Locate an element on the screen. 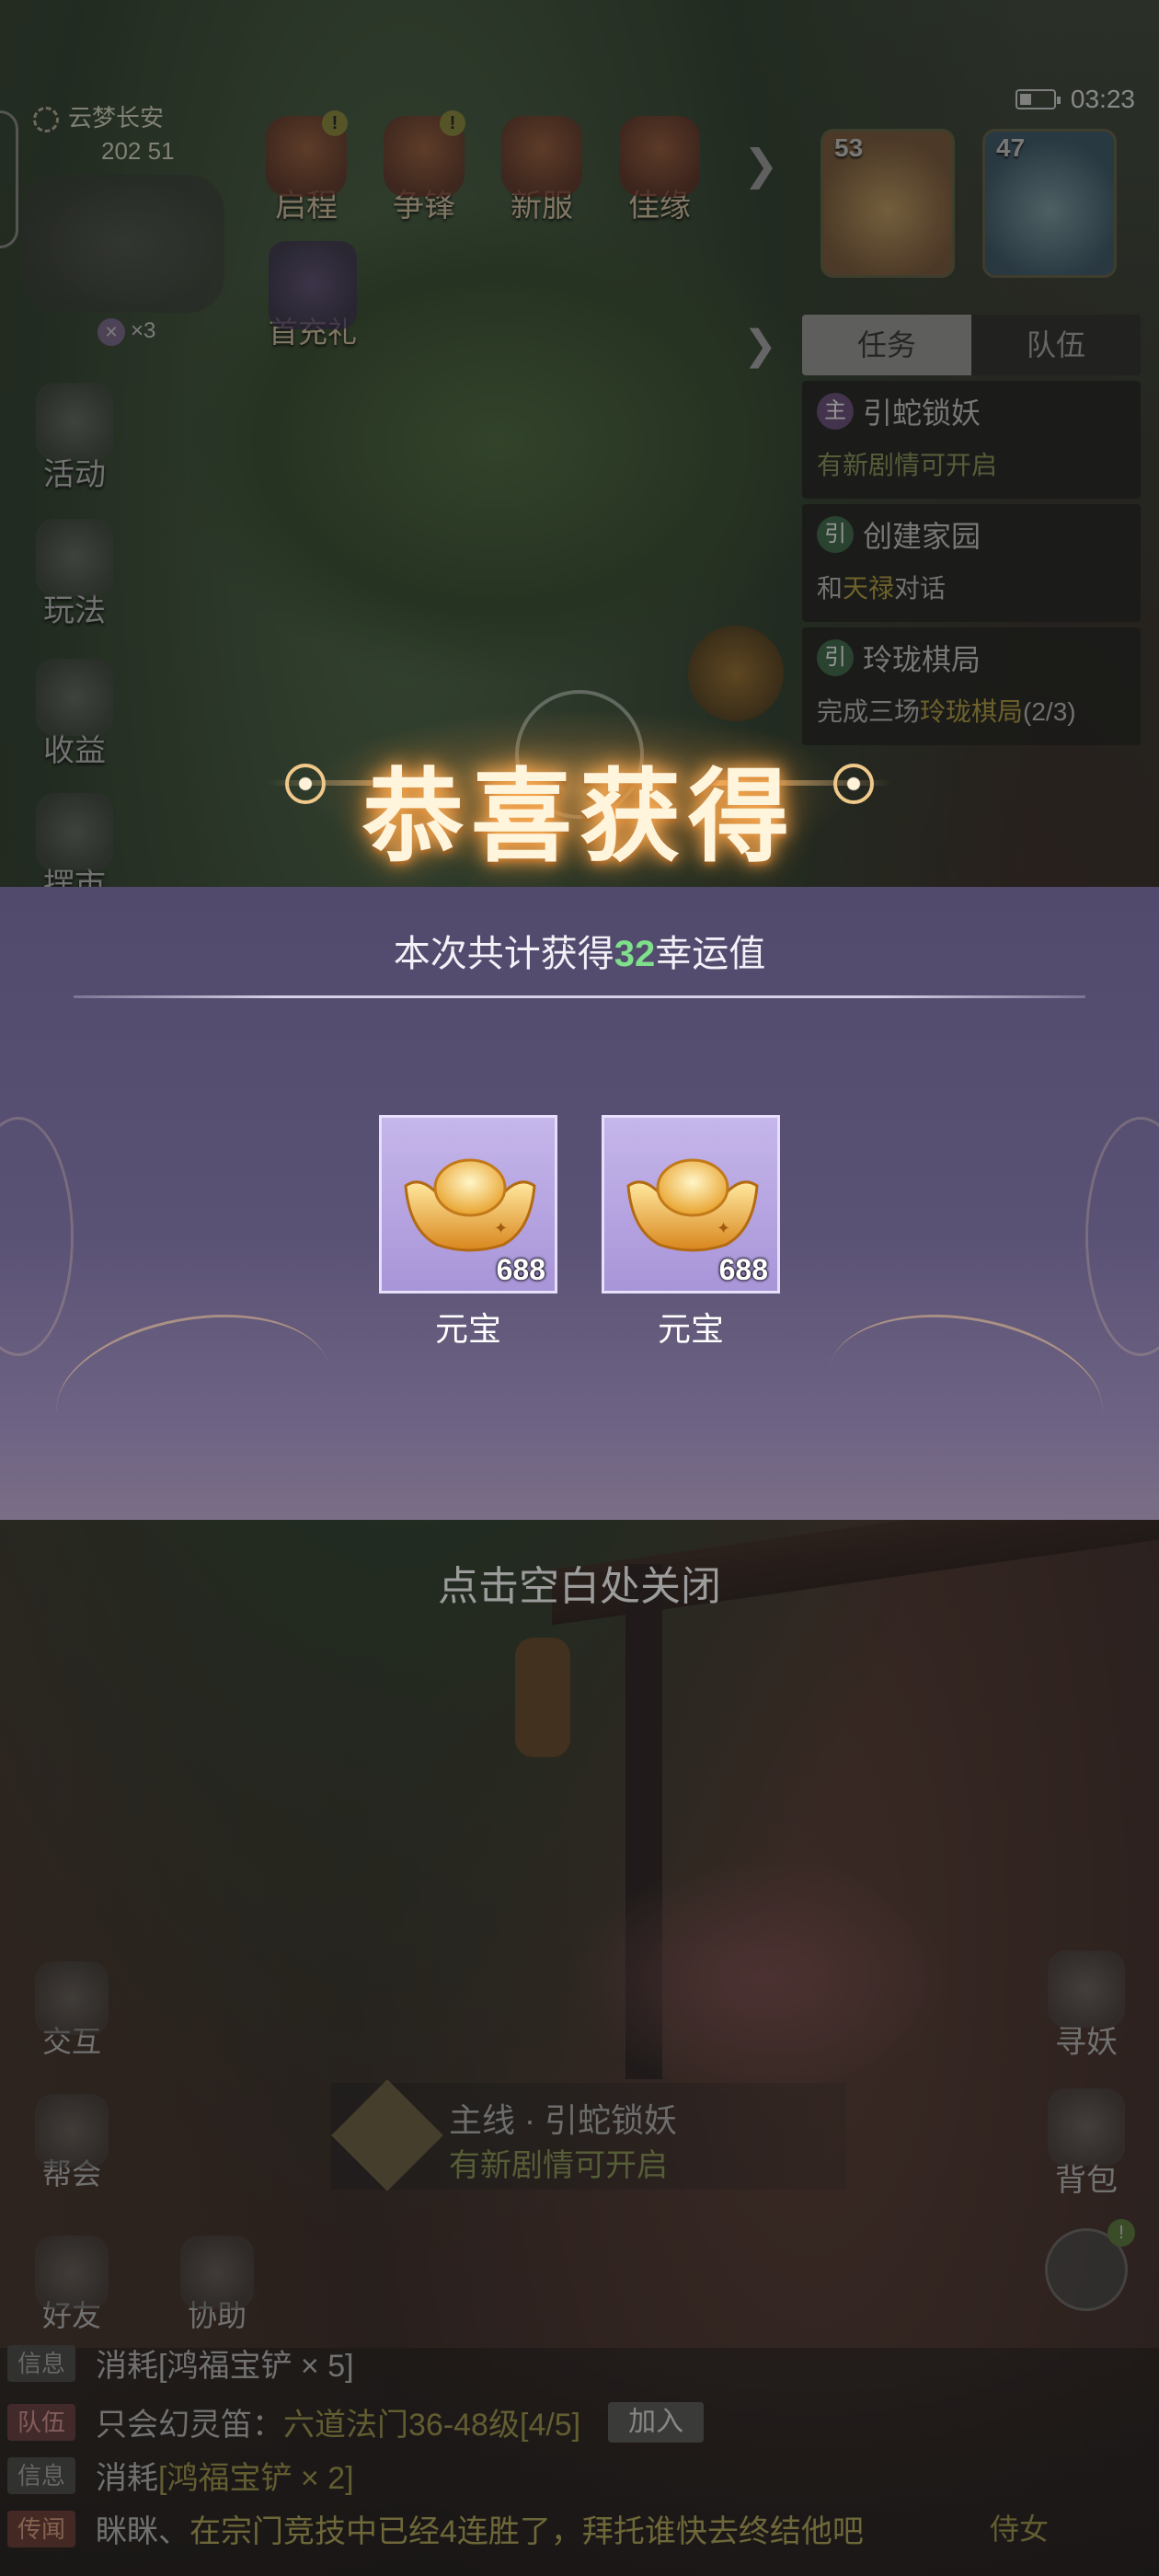  summary-suffix: 幸运值 is located at coordinates (710, 954).